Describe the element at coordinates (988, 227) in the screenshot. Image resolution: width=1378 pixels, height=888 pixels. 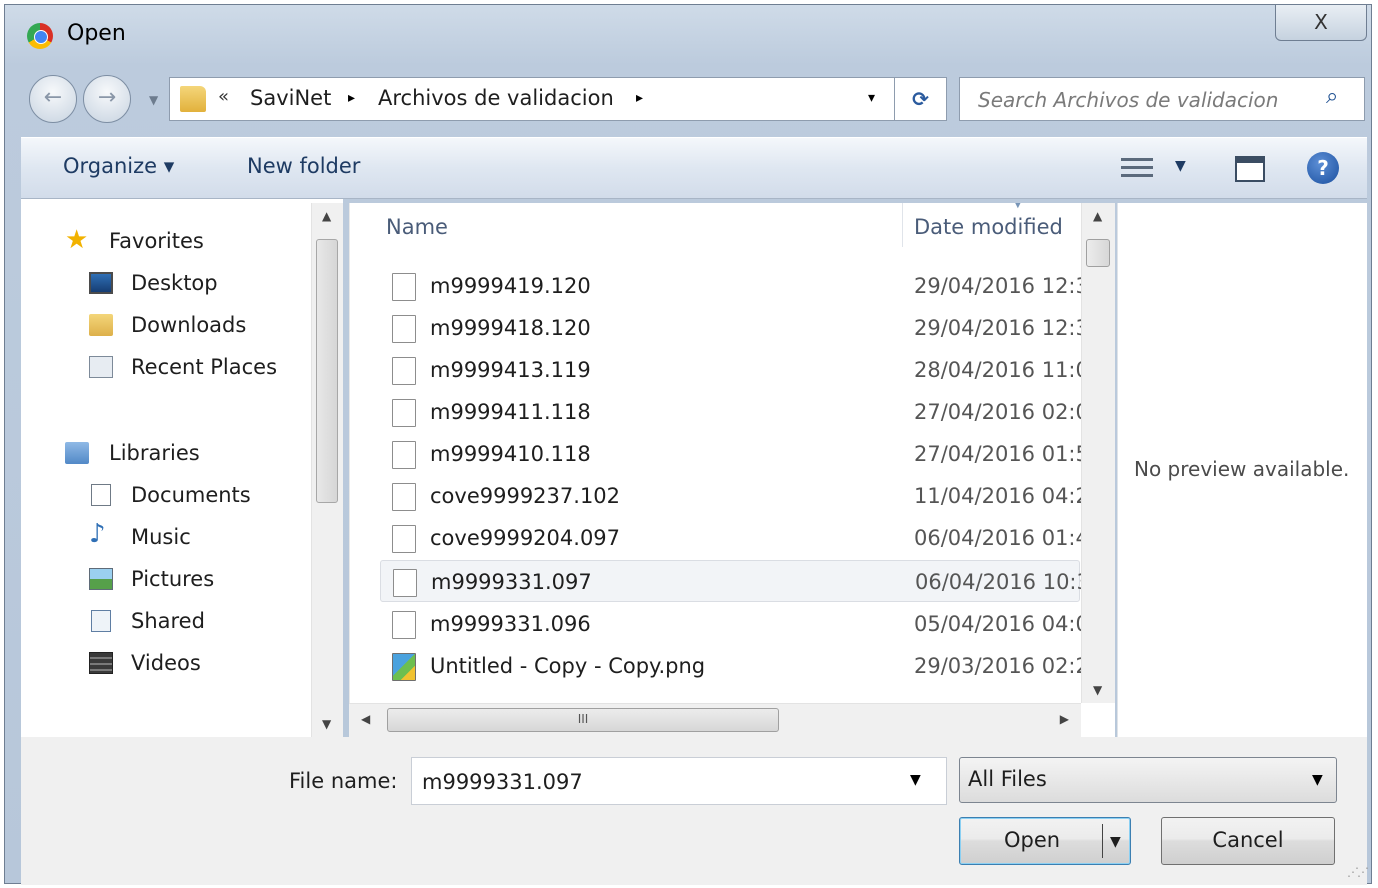
I see `column-header-date-modified: Date modified` at that location.